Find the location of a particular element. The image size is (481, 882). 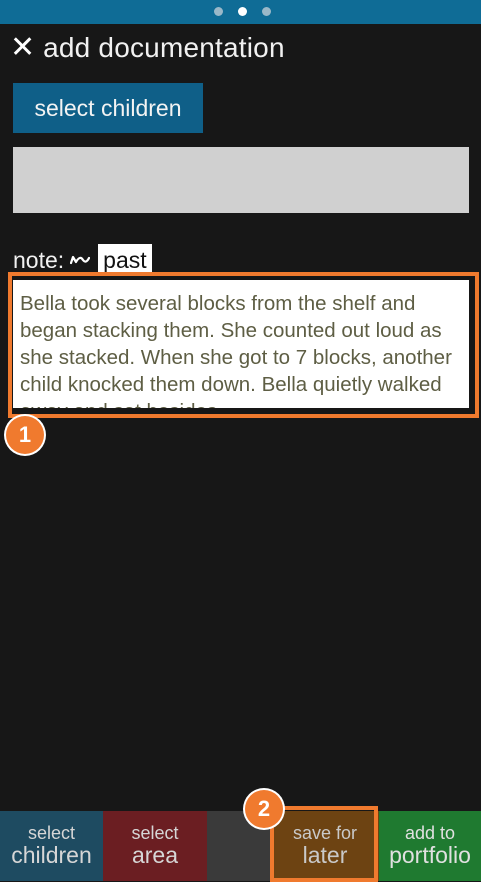

page-dot-active is located at coordinates (242, 11).